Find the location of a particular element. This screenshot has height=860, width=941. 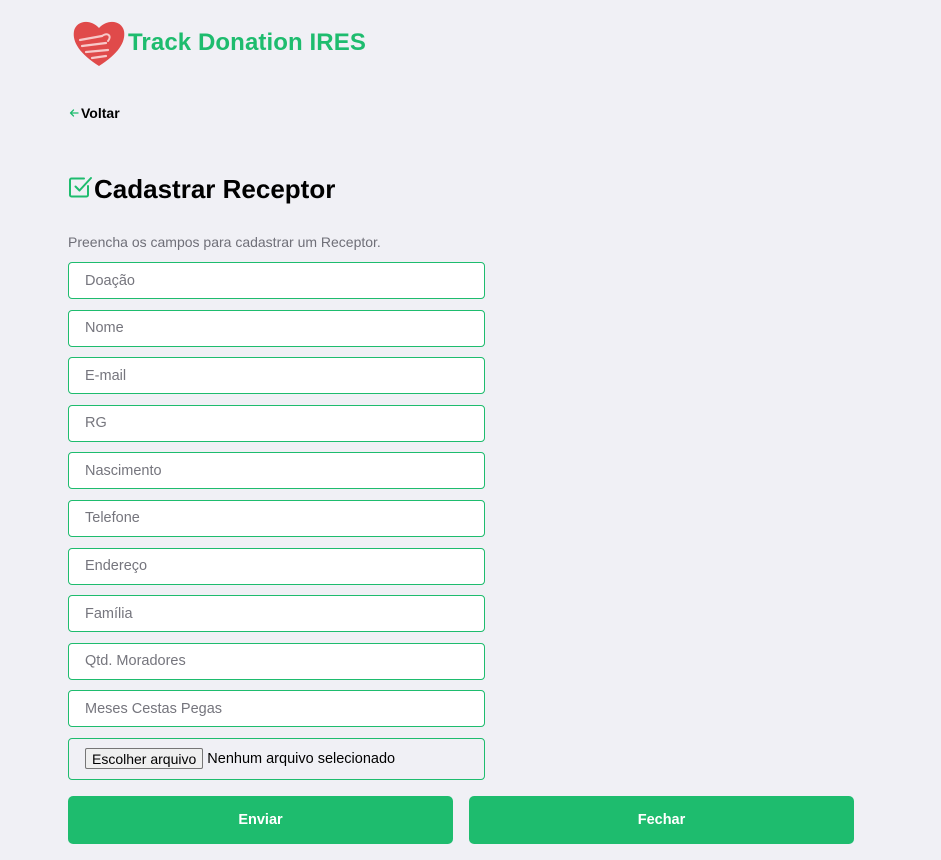

family-field is located at coordinates (276, 614).